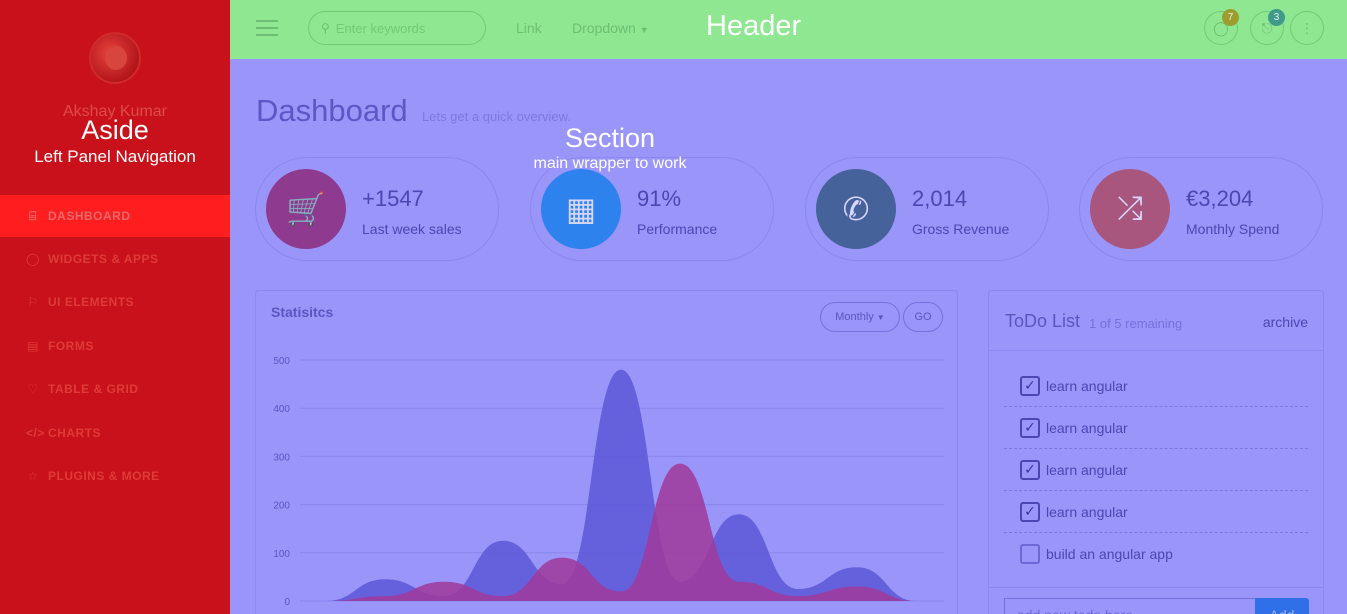 The width and height of the screenshot is (1347, 614). I want to click on stat-value: 2,014, so click(940, 198).